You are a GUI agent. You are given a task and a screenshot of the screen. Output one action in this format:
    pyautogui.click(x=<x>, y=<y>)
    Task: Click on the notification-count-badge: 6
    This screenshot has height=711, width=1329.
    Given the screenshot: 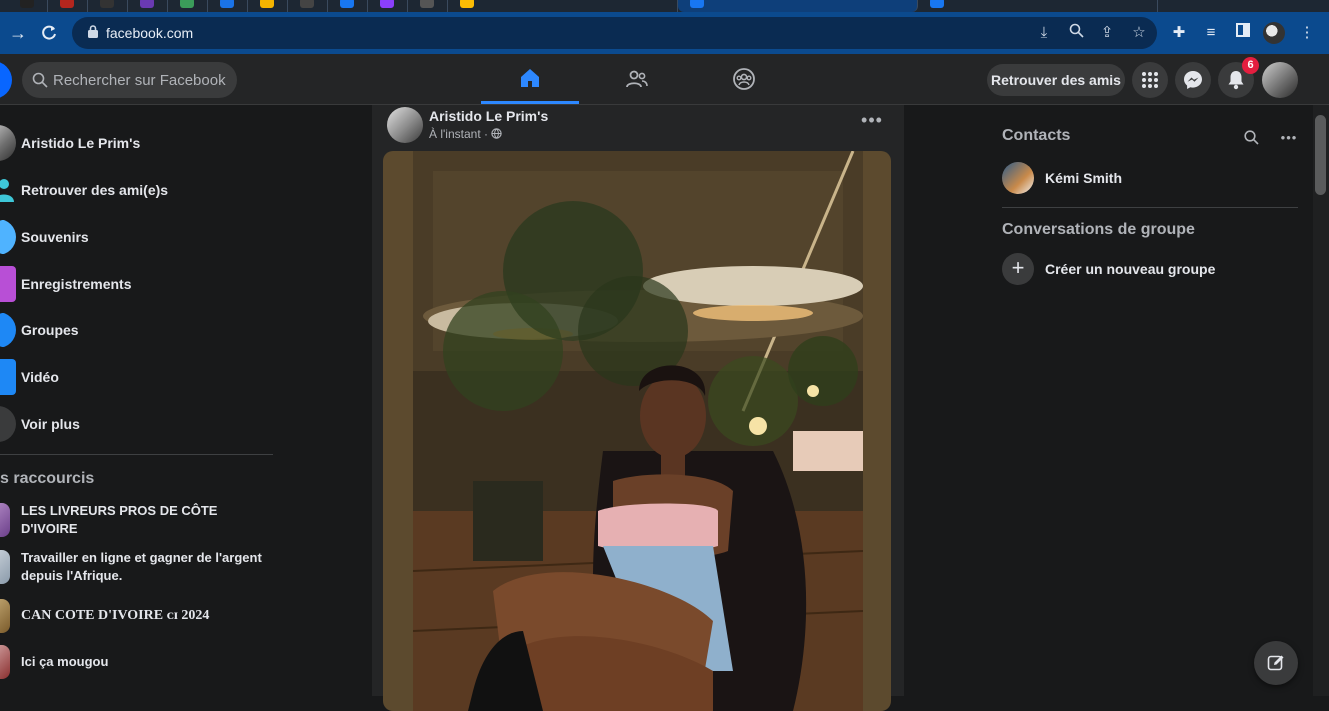 What is the action you would take?
    pyautogui.click(x=1250, y=65)
    